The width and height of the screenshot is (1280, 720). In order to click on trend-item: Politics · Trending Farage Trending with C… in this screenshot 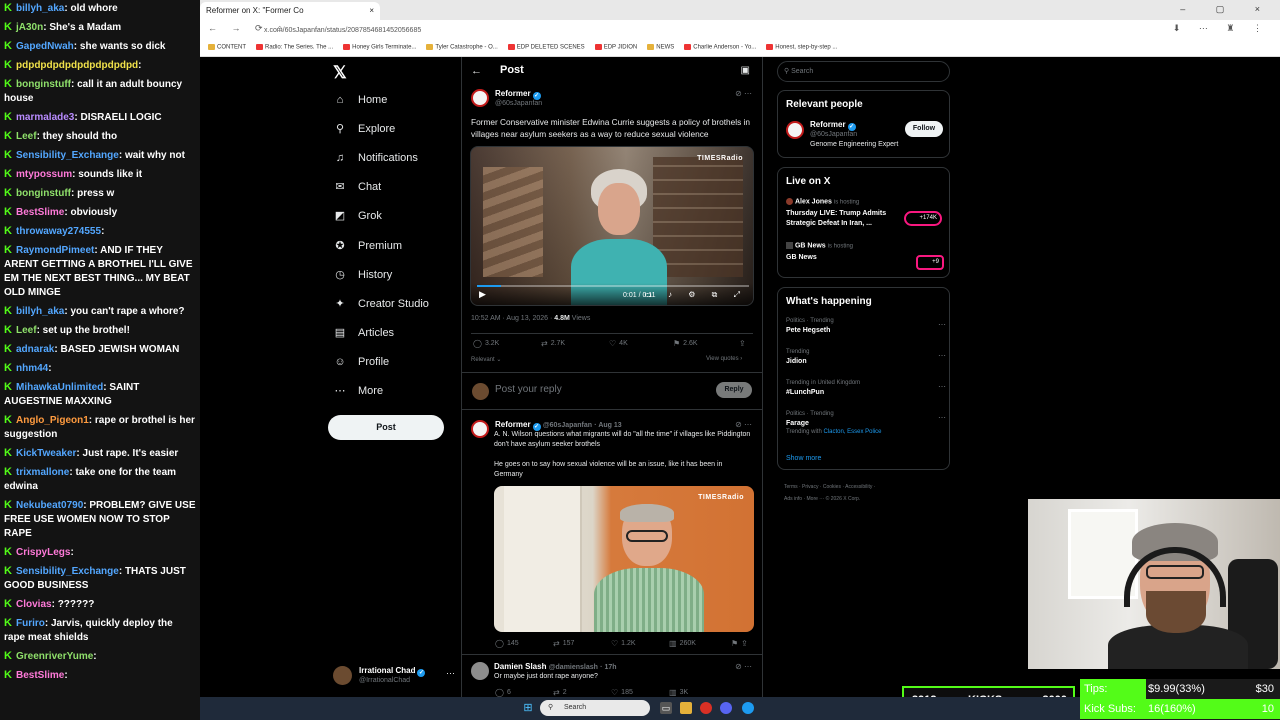, I will do `click(866, 423)`.